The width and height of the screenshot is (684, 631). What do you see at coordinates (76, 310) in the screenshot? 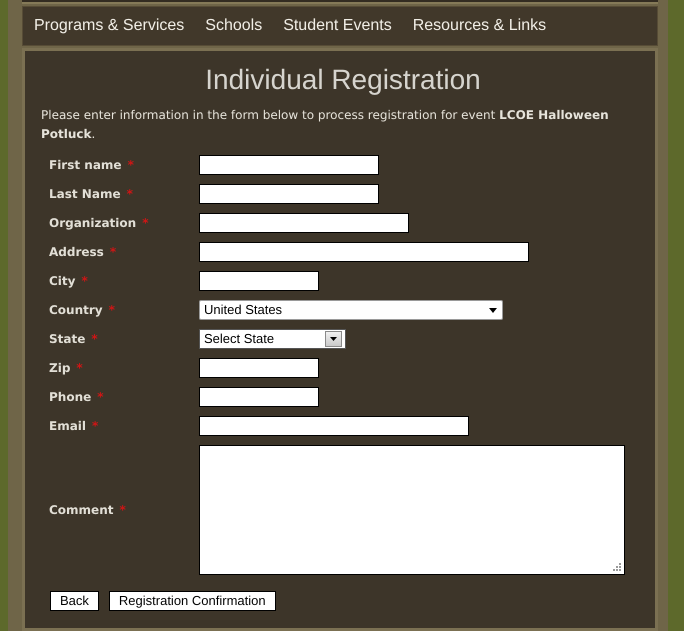
I see `field-label: Country` at bounding box center [76, 310].